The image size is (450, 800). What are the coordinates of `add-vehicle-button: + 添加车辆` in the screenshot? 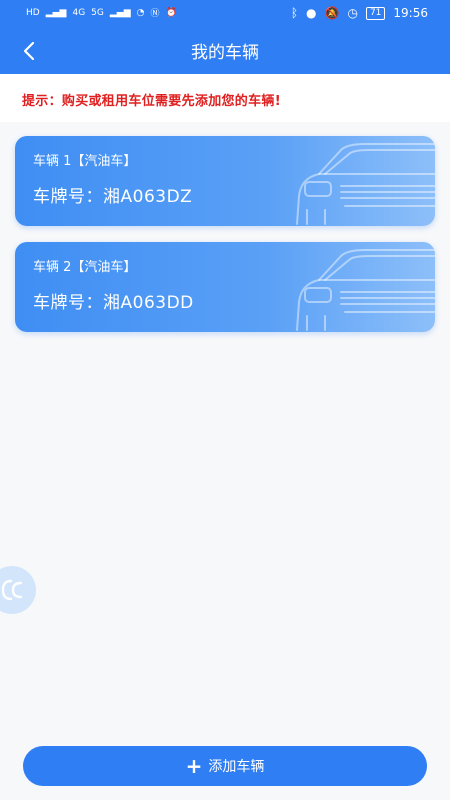 It's located at (225, 766).